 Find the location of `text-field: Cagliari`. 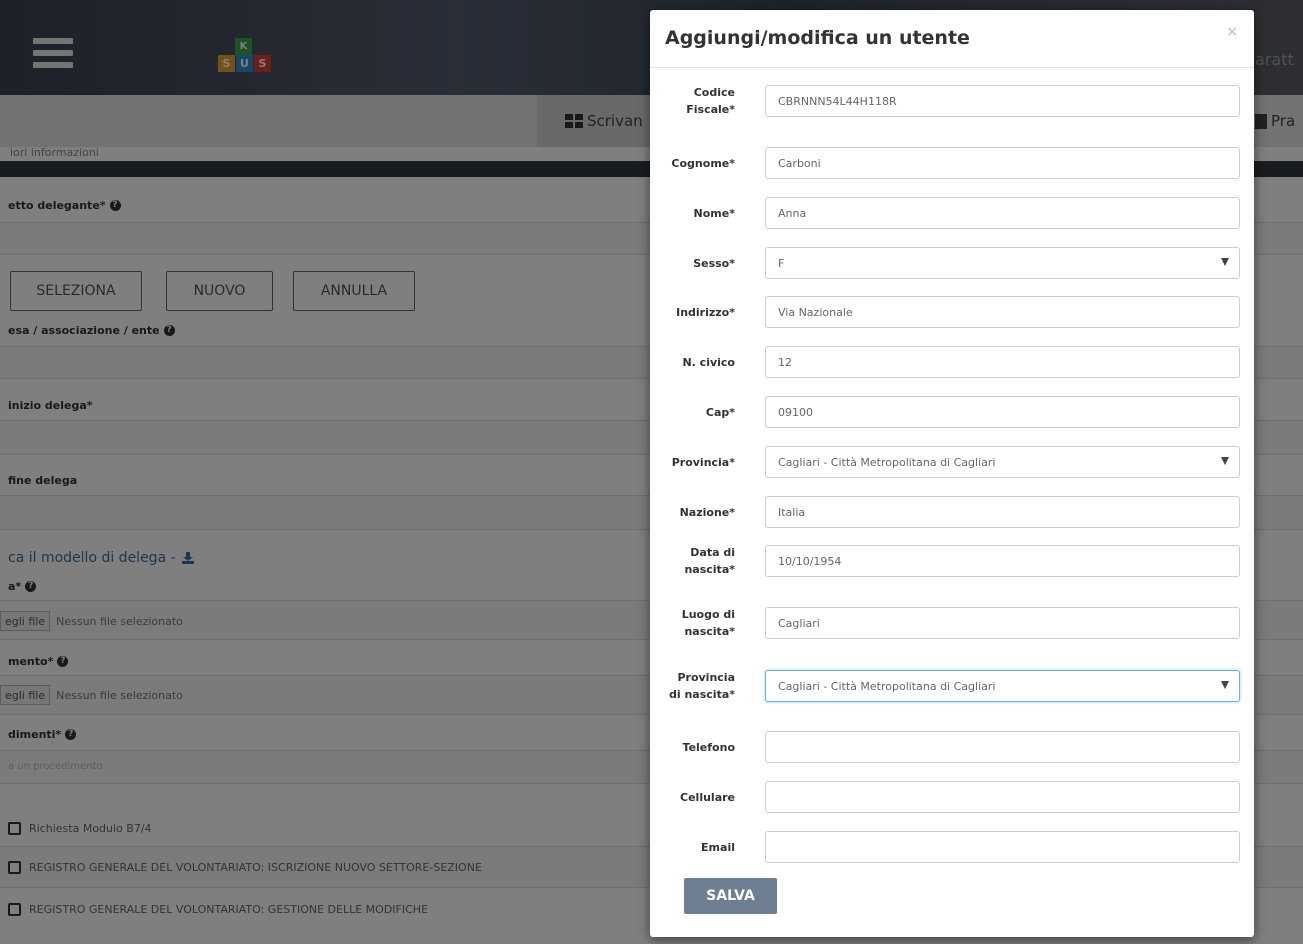

text-field: Cagliari is located at coordinates (1002, 623).